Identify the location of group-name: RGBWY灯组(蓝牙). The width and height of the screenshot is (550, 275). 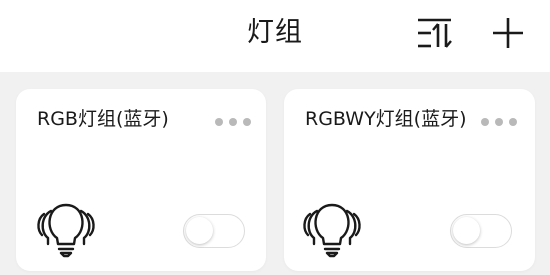
(386, 119).